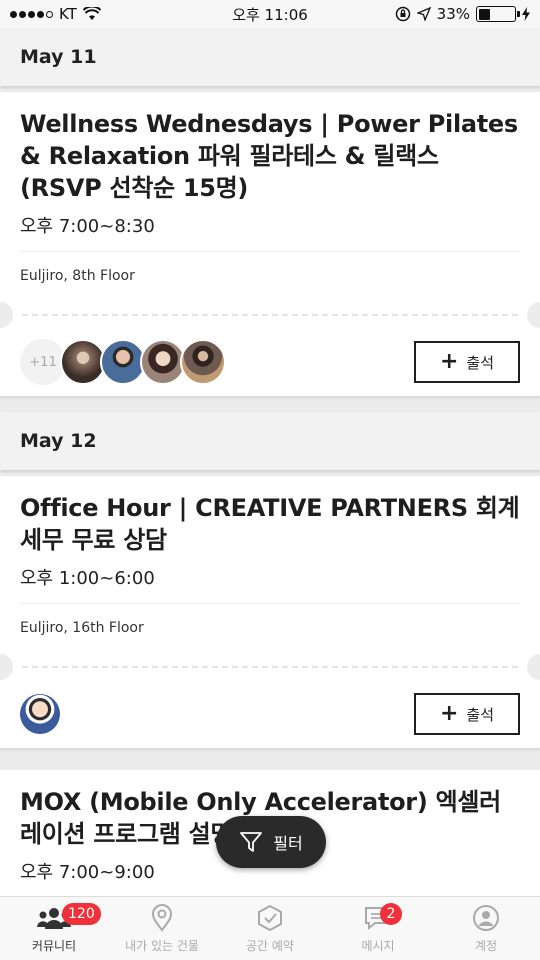 The image size is (540, 960). Describe the element at coordinates (270, 441) in the screenshot. I see `date-header: May 12` at that location.